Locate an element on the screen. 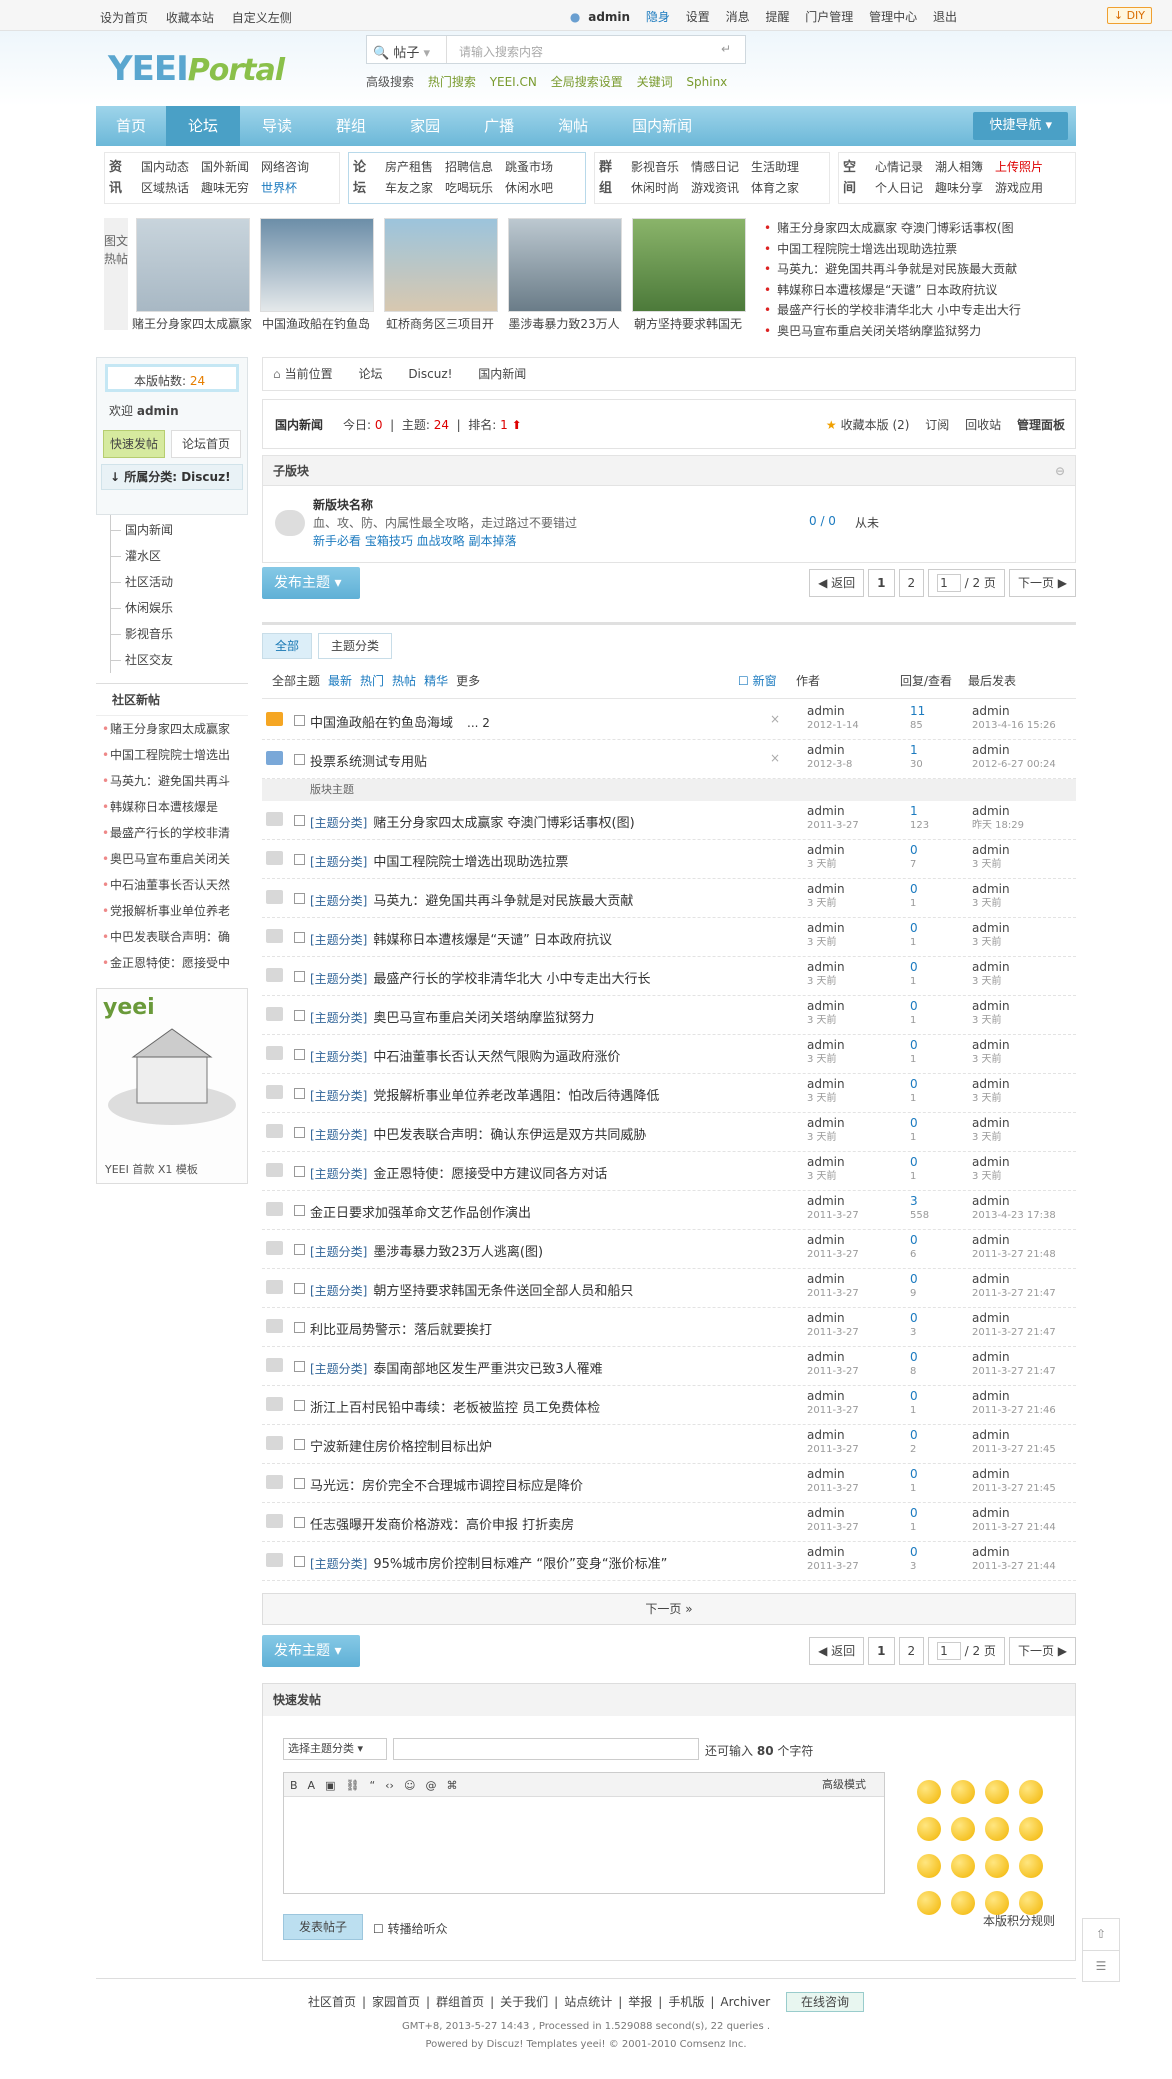 Image resolution: width=1172 pixels, height=2079 pixels. portal-link: 潮人相簿 is located at coordinates (959, 167).